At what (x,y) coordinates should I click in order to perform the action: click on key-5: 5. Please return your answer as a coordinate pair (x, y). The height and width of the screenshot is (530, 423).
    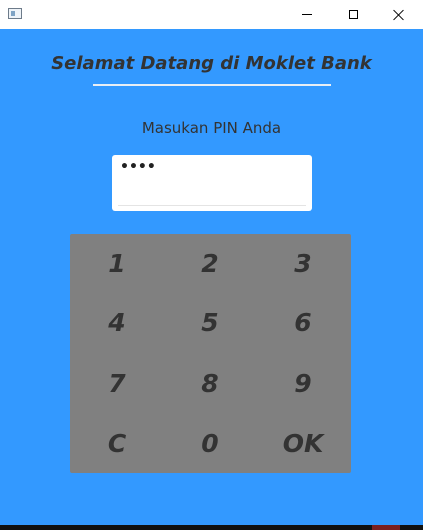
    Looking at the image, I should click on (210, 322).